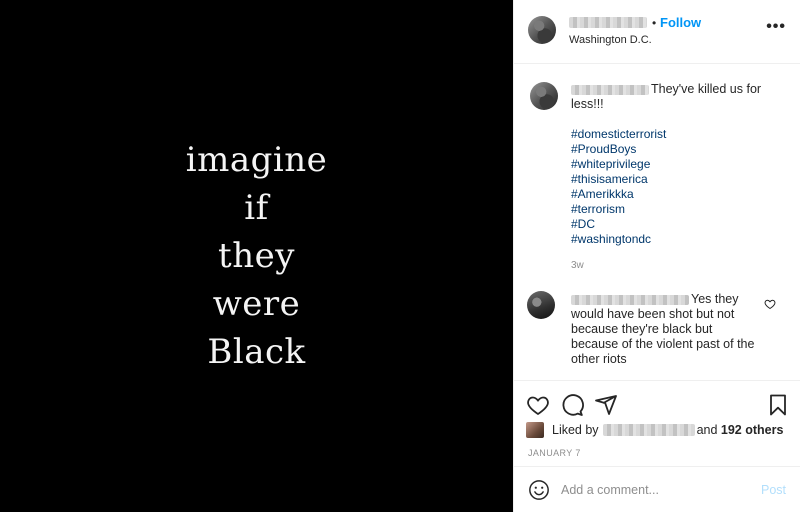  Describe the element at coordinates (778, 405) in the screenshot. I see `save-bookmark-icon` at that location.